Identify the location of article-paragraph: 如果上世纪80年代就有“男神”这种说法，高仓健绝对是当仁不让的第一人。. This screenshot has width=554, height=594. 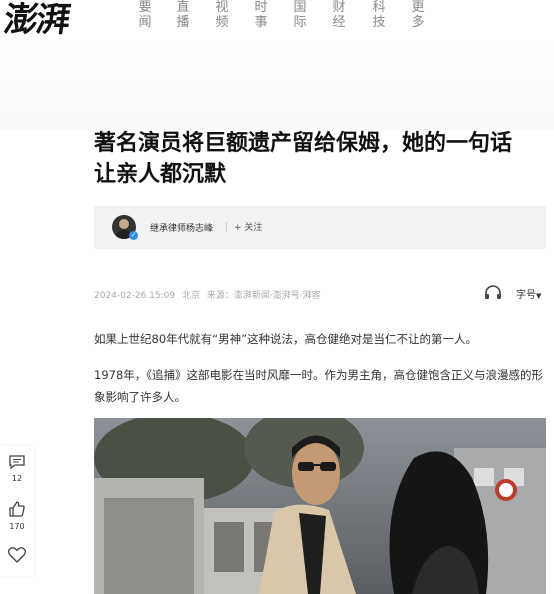
(286, 339).